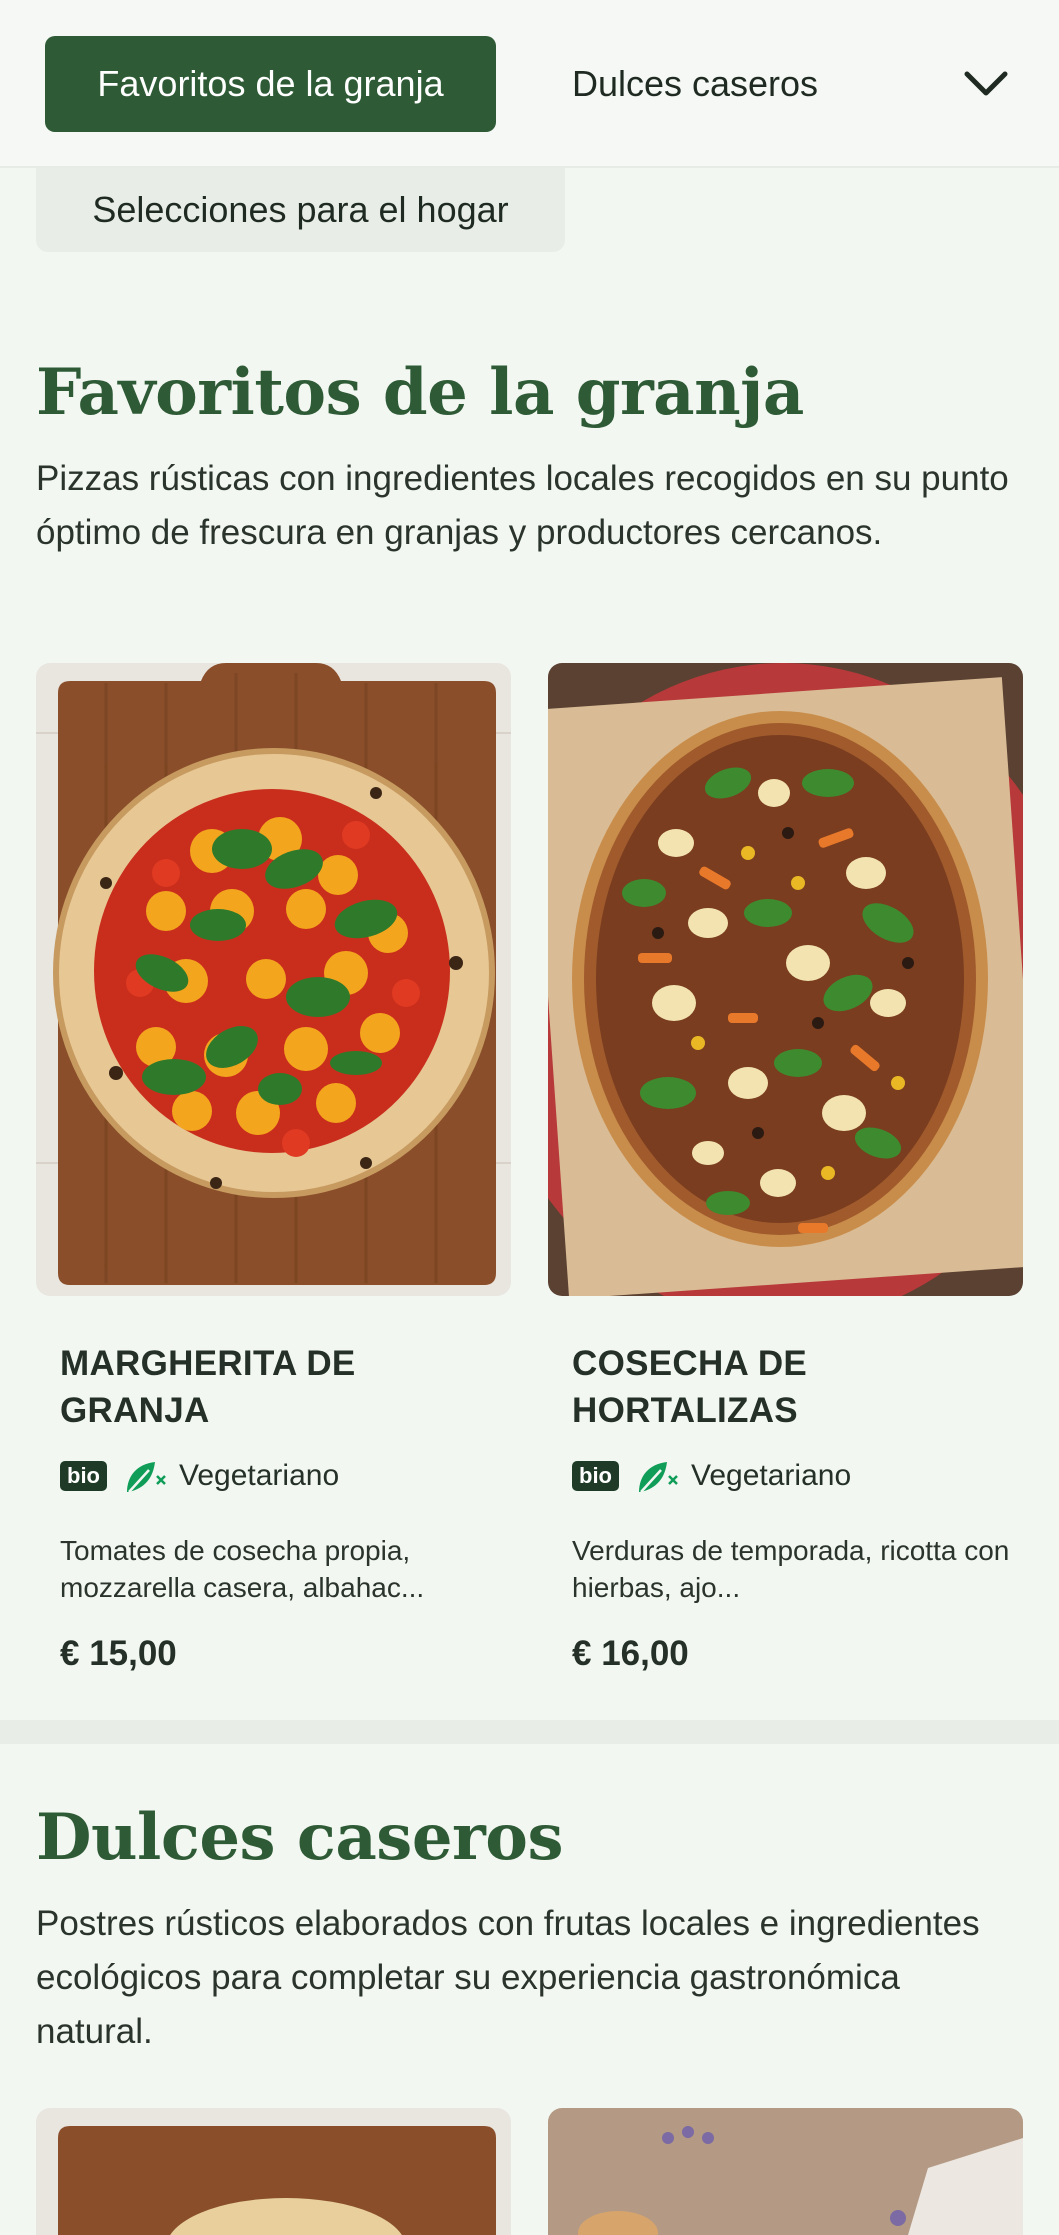 The image size is (1059, 2235). Describe the element at coordinates (690, 1387) in the screenshot. I see `item-name: COSECHA DE HORTALIZAS` at that location.